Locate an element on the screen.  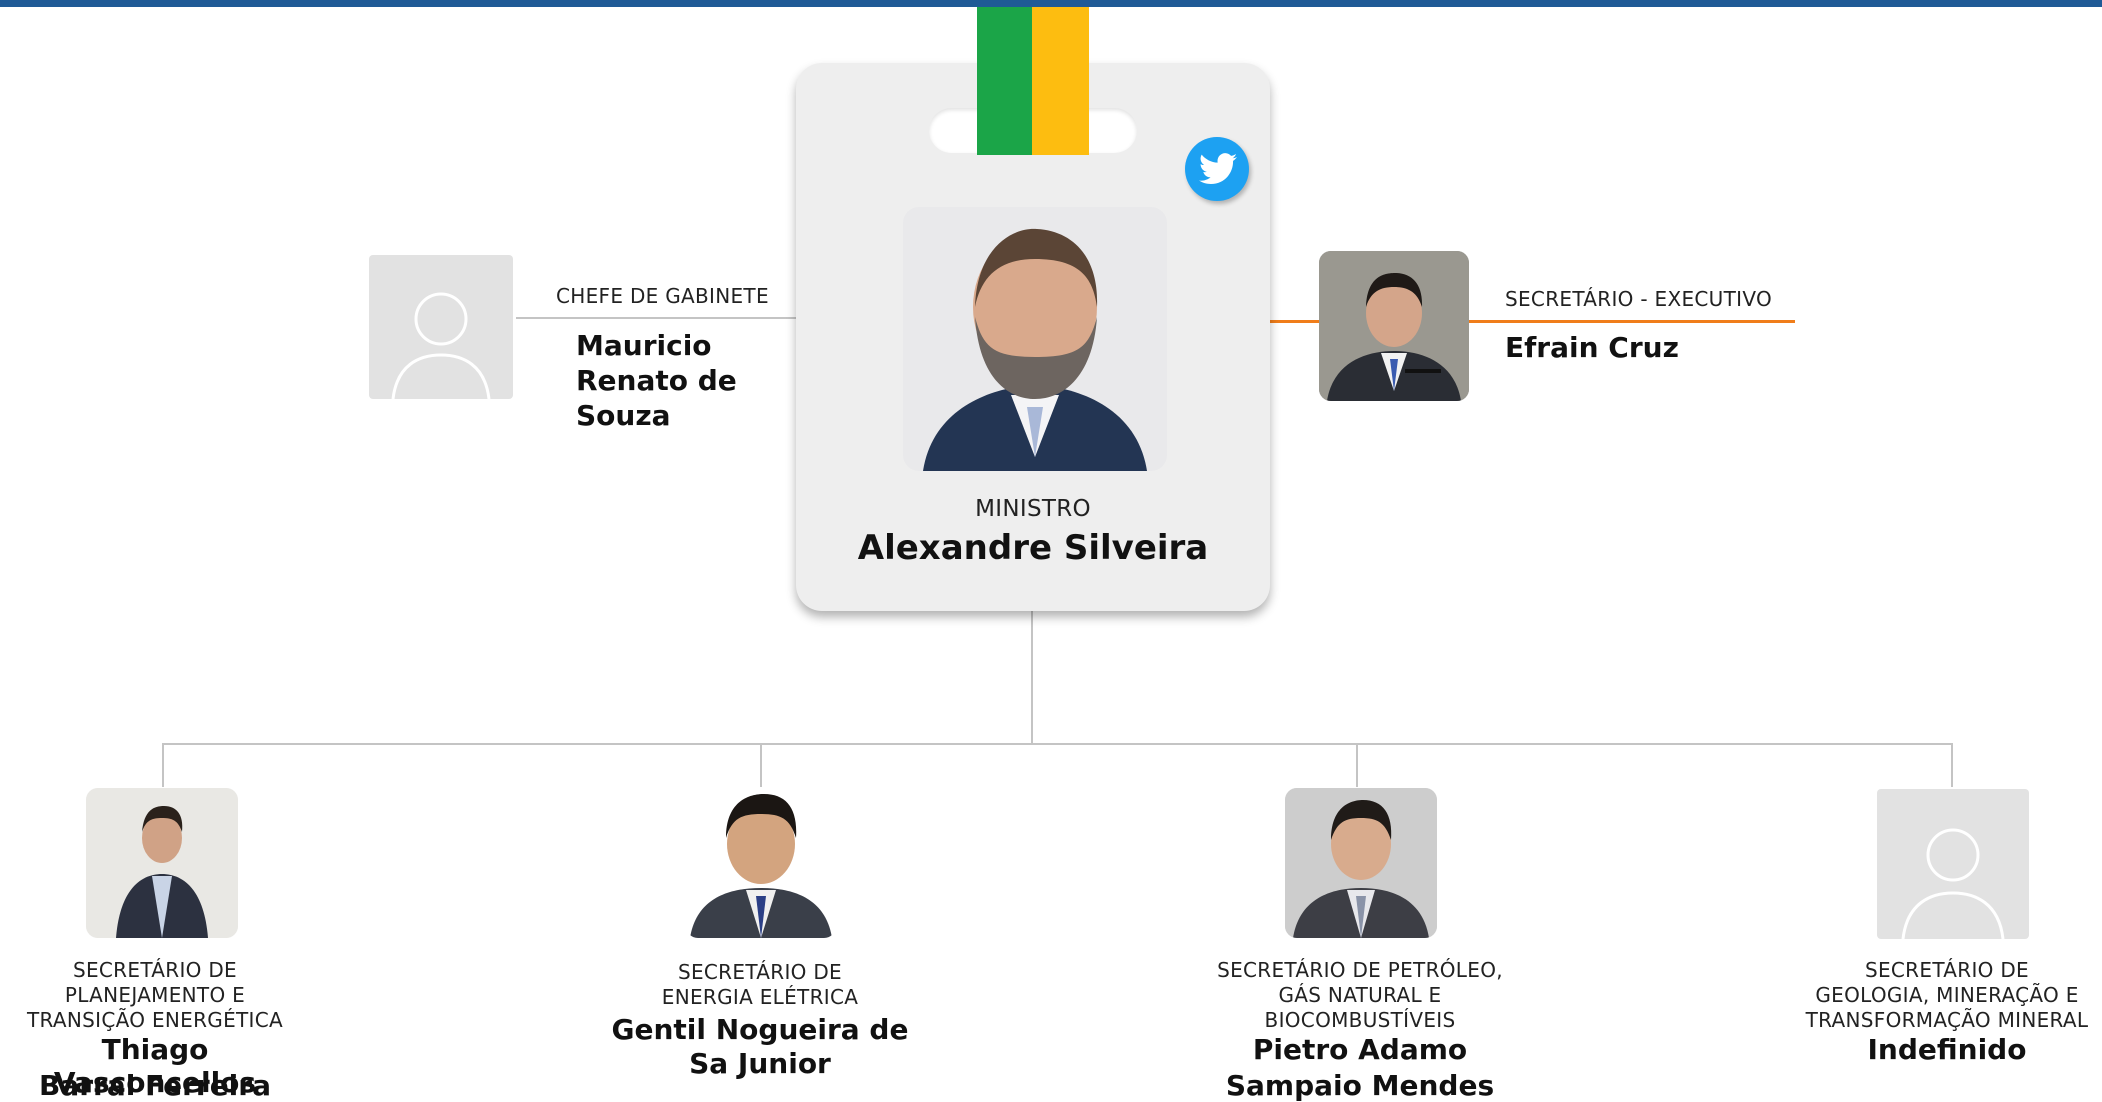
secretary-1-role-line-2: PLANEJAMENTO E is located at coordinates (155, 995).